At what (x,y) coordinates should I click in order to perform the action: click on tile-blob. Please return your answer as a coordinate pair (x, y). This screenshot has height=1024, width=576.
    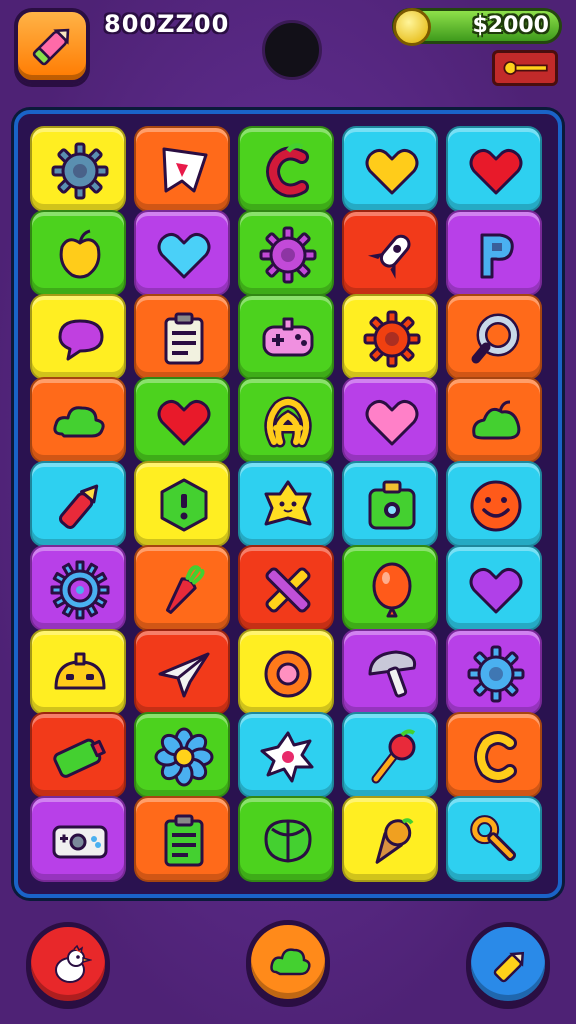
    Looking at the image, I should click on (494, 420).